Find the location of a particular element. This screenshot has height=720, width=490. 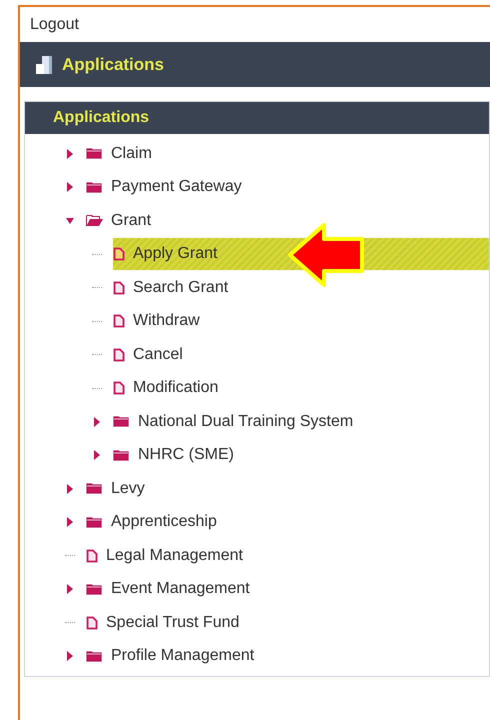

tree-item: Grant is located at coordinates (123, 220).